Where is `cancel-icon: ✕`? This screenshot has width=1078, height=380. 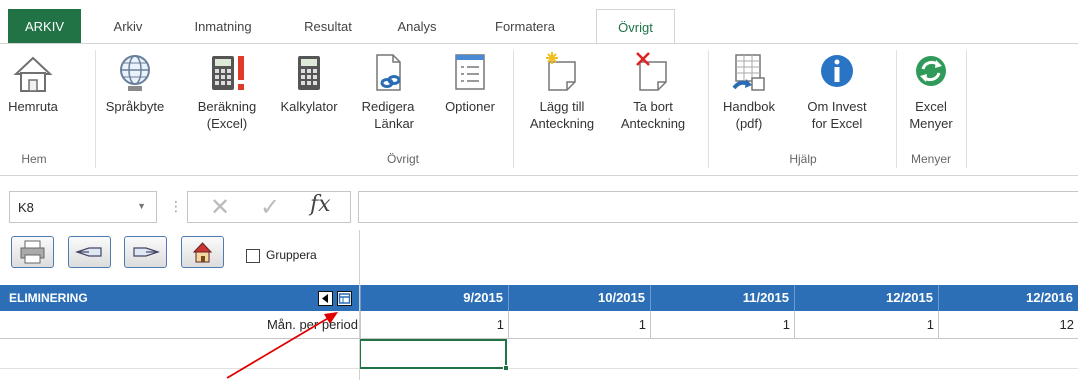 cancel-icon: ✕ is located at coordinates (220, 207).